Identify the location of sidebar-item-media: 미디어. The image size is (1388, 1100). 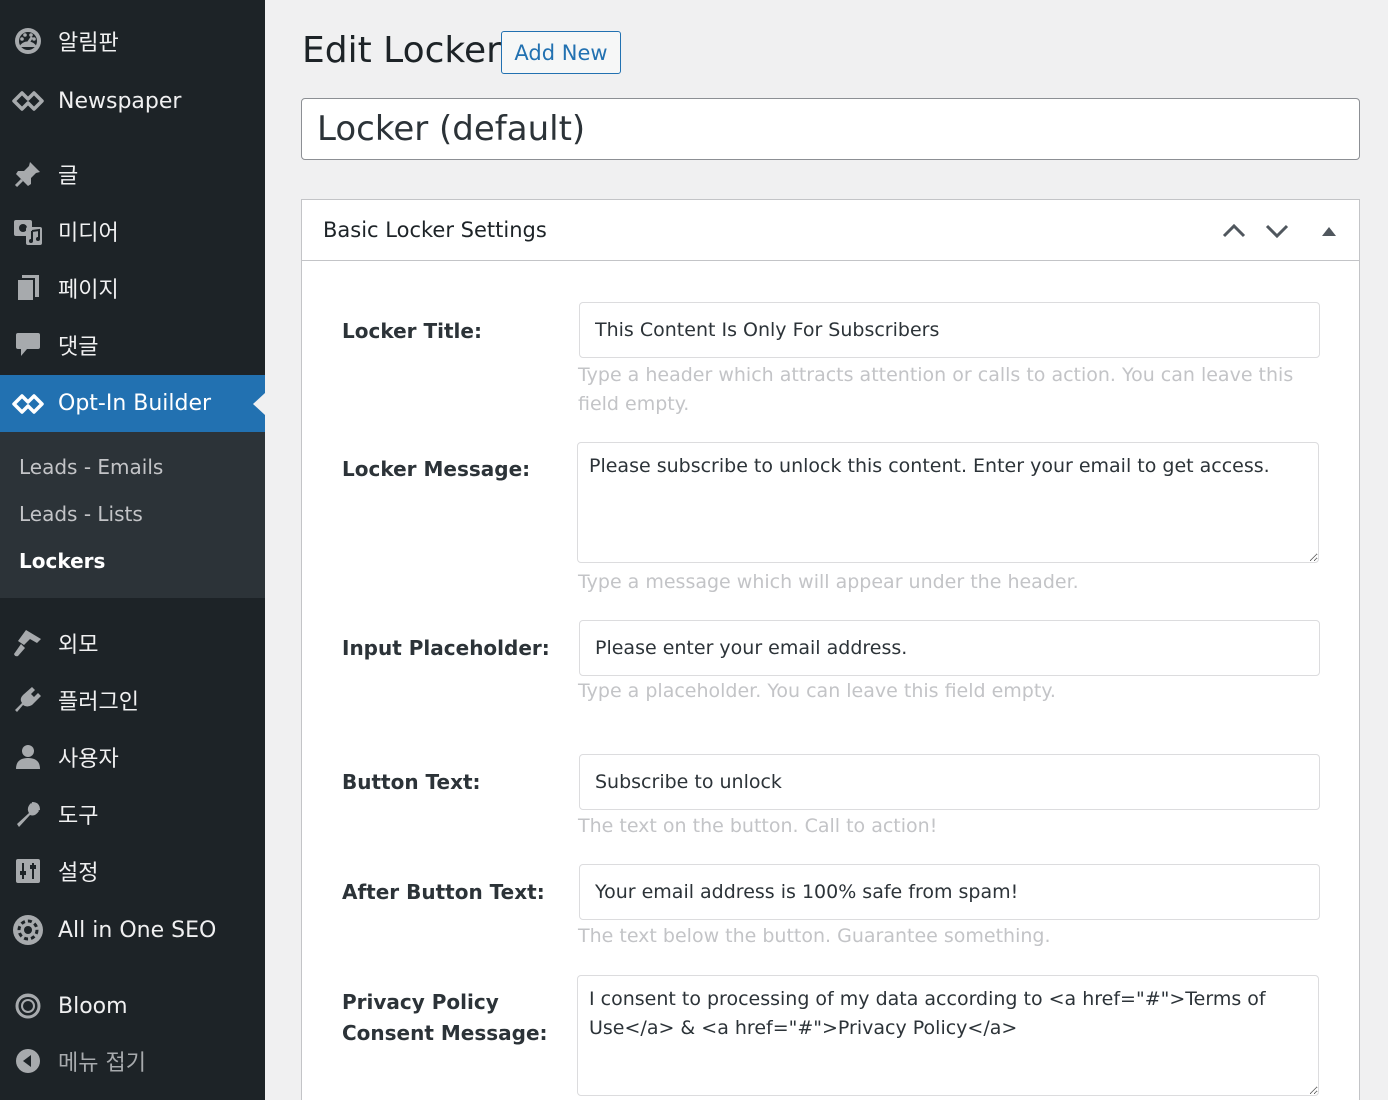
(132, 231).